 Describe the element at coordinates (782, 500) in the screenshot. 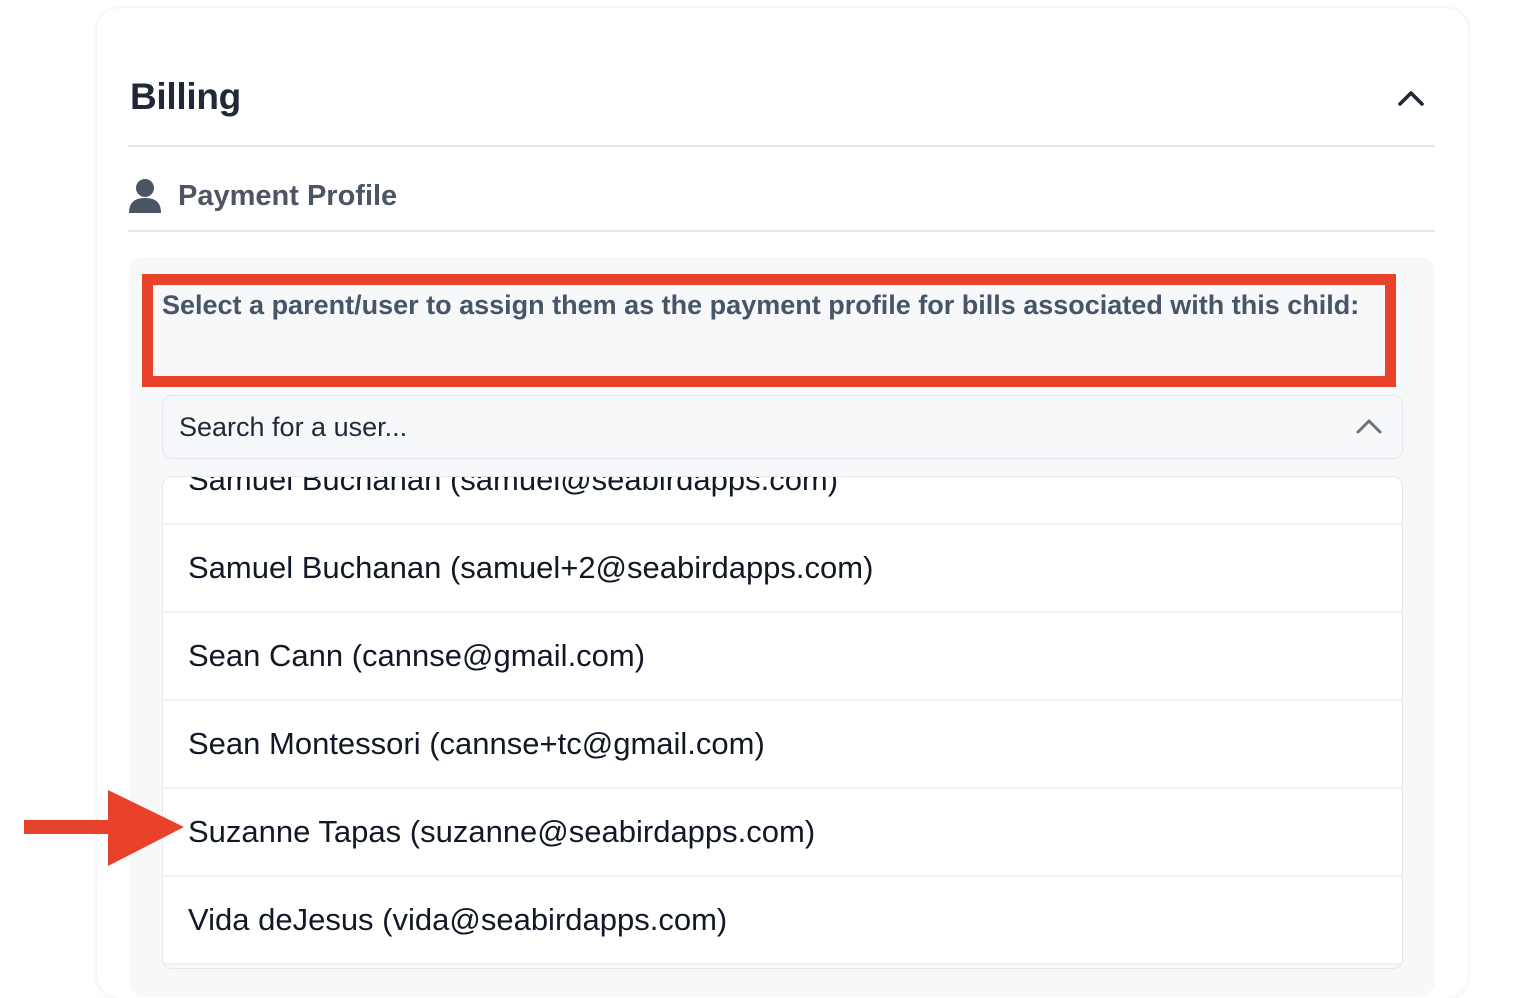

I see `user-option: Samuel Buchanan (samuel@seabirdapps.com)` at that location.